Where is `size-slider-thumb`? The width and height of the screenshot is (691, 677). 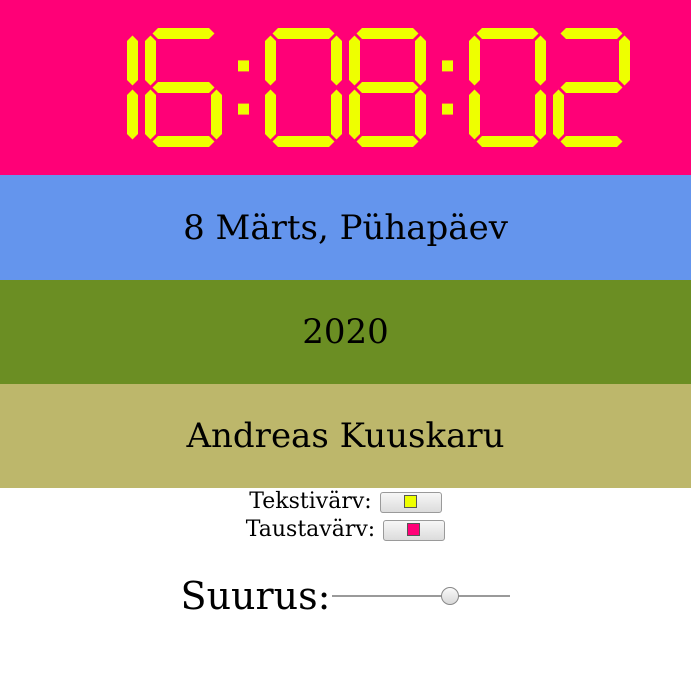
size-slider-thumb is located at coordinates (449, 596).